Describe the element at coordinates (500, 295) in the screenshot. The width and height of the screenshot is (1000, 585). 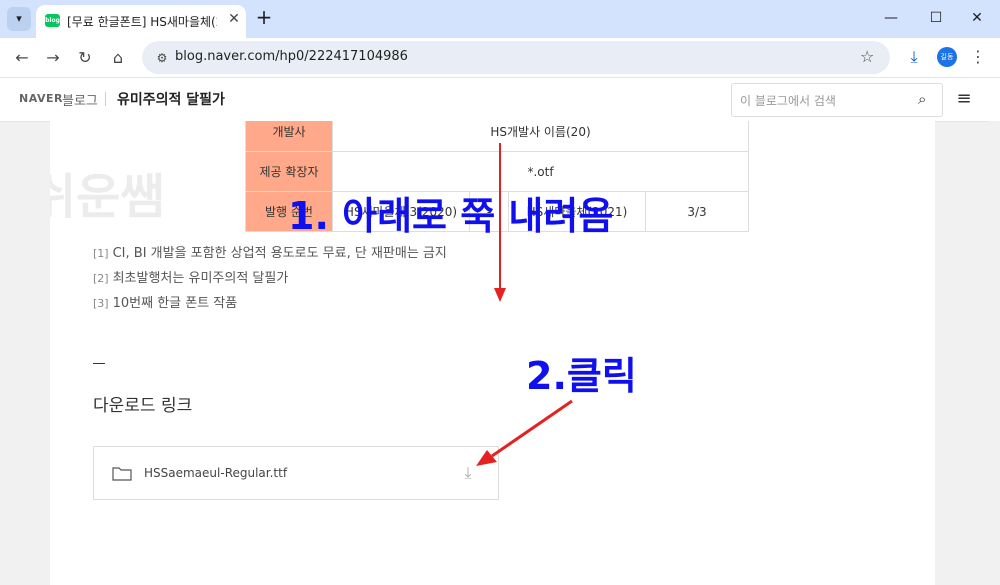
I see `scroll-arrowhead` at that location.